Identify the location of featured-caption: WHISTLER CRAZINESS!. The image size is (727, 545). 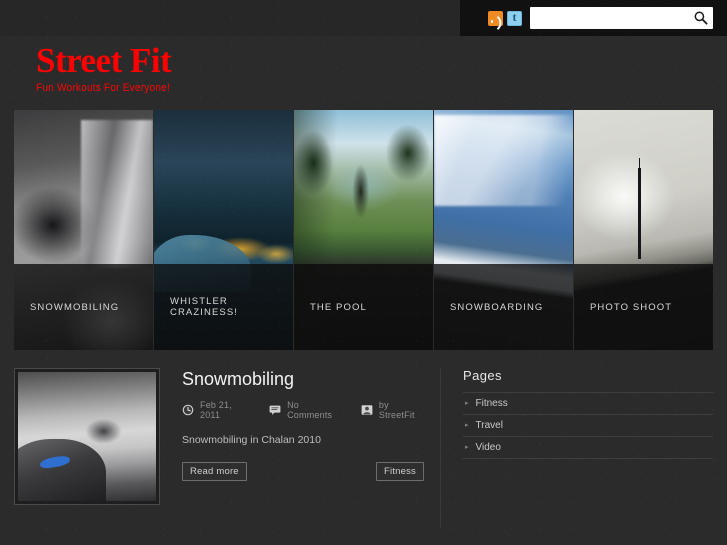
(204, 307).